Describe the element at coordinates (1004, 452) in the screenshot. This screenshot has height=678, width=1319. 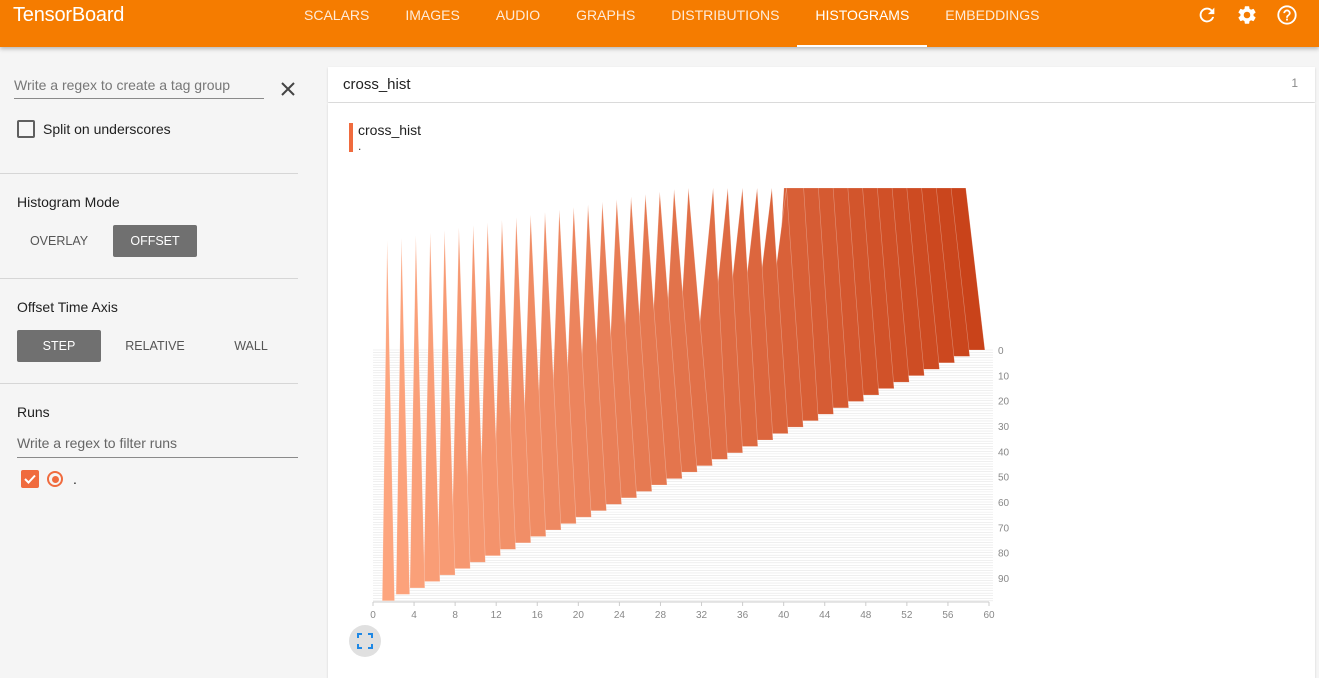
I see `step-axis-tick-label: 40` at that location.